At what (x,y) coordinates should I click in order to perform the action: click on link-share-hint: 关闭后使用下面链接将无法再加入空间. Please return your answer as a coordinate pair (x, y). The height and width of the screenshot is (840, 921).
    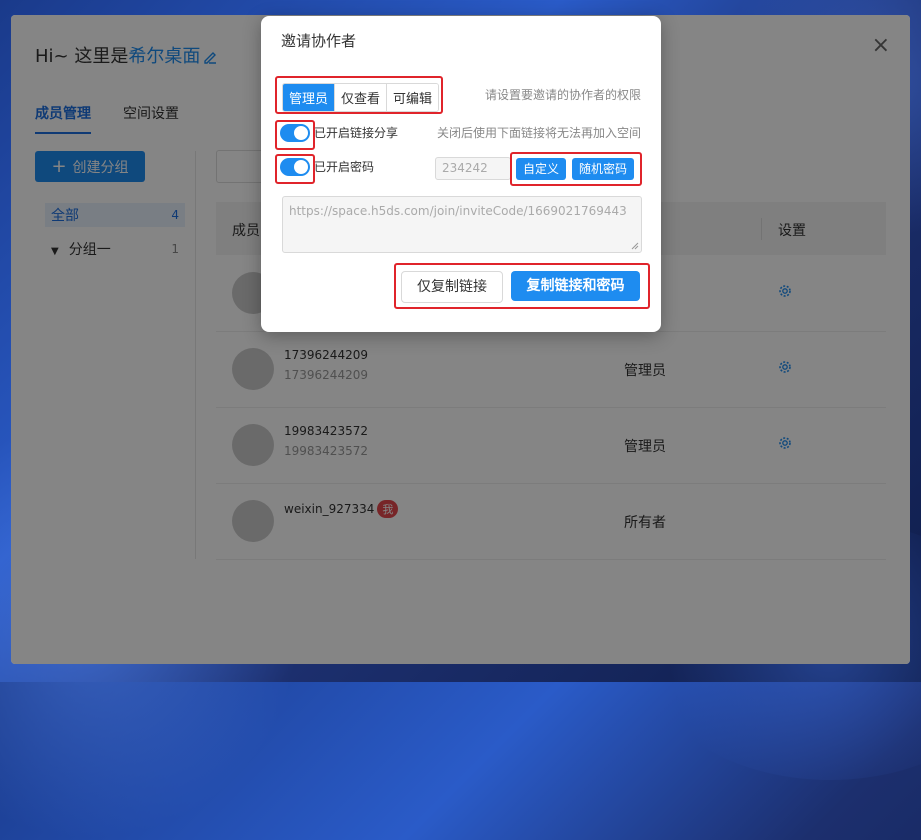
    Looking at the image, I should click on (538, 133).